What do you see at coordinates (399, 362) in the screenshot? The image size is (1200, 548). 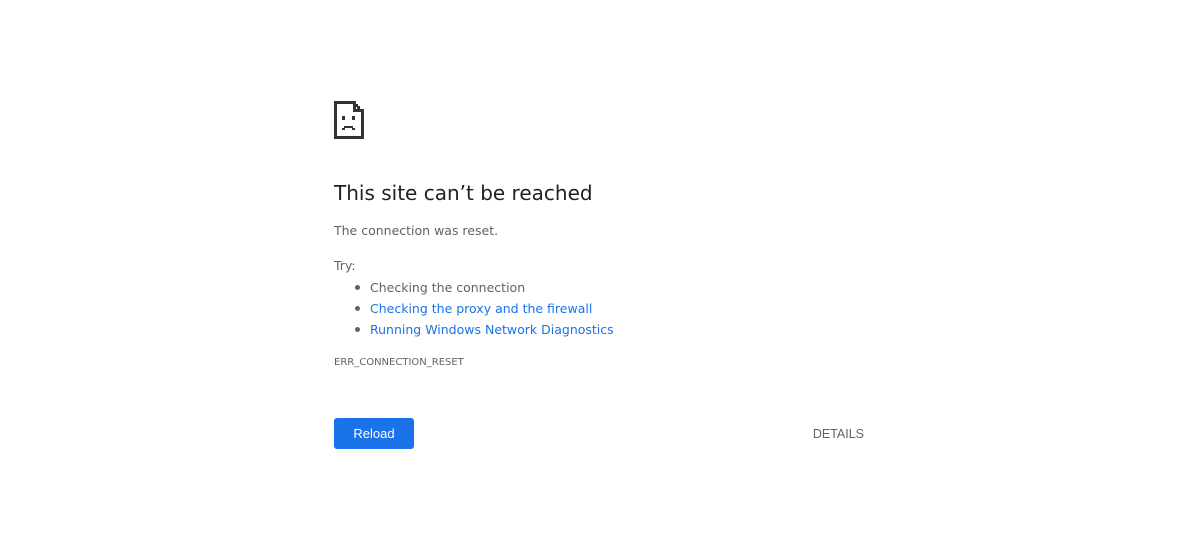 I see `error-code: ERR_CONNECTION_RESET` at bounding box center [399, 362].